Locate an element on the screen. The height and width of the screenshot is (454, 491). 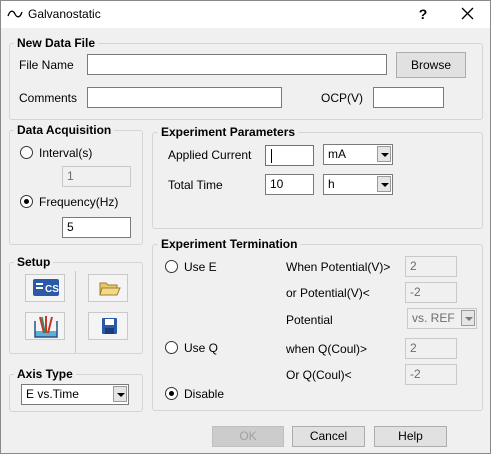
comments-label: Comments is located at coordinates (48, 98).